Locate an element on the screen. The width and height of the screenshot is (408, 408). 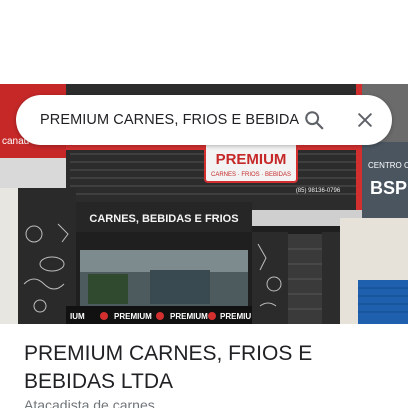
banner-text-2: PREMIUM is located at coordinates (133, 316).